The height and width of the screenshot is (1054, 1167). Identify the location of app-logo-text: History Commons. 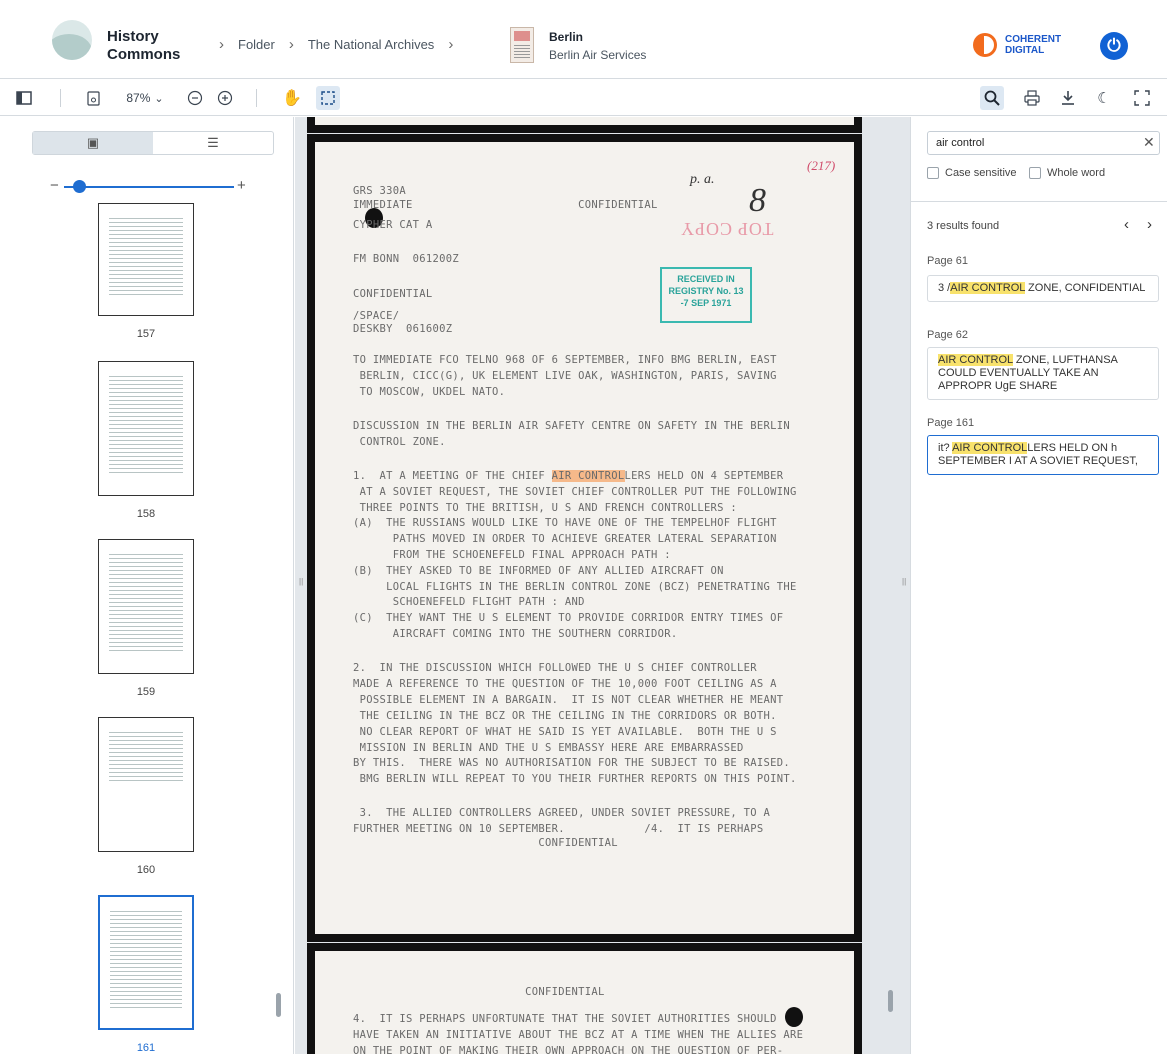
(143, 46).